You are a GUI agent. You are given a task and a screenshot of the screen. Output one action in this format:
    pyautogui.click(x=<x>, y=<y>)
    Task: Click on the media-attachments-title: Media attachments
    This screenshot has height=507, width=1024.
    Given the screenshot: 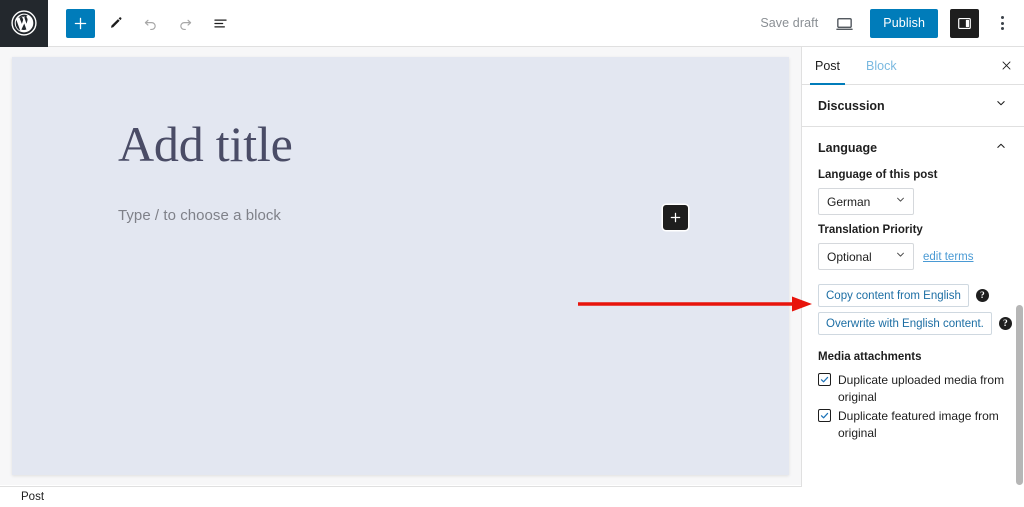 What is the action you would take?
    pyautogui.click(x=870, y=357)
    